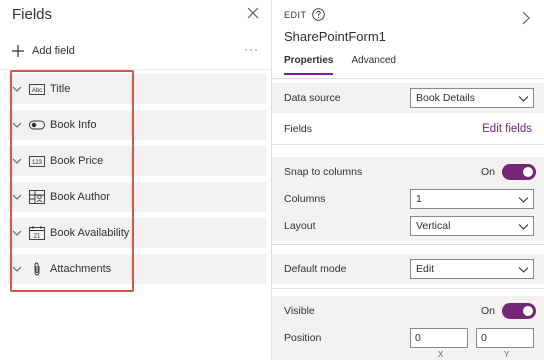 This screenshot has width=544, height=360. What do you see at coordinates (80, 197) in the screenshot?
I see `field-label: Book Author` at bounding box center [80, 197].